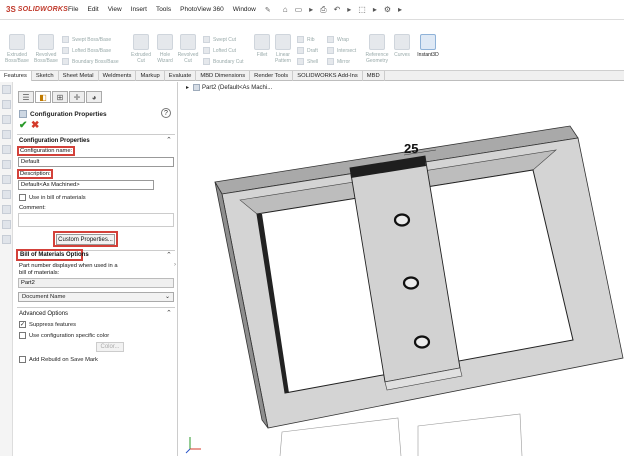 This screenshot has width=624, height=456. I want to click on mirror-button: Mirror, so click(338, 61).